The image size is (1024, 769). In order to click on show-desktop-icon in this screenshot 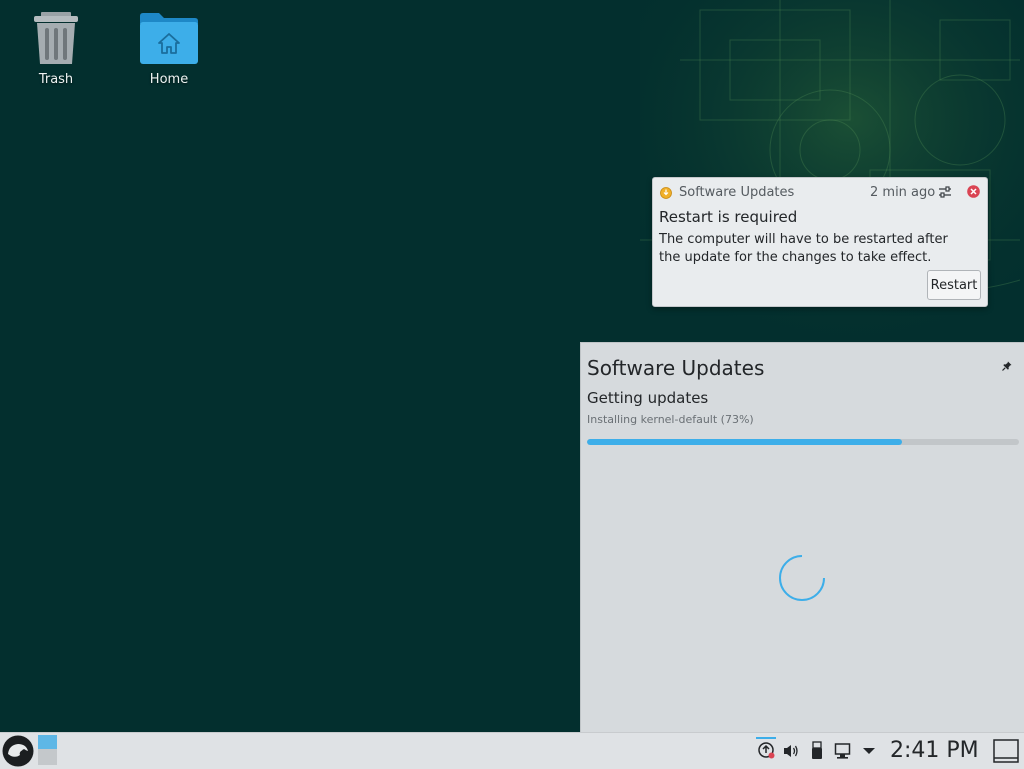, I will do `click(1006, 751)`.